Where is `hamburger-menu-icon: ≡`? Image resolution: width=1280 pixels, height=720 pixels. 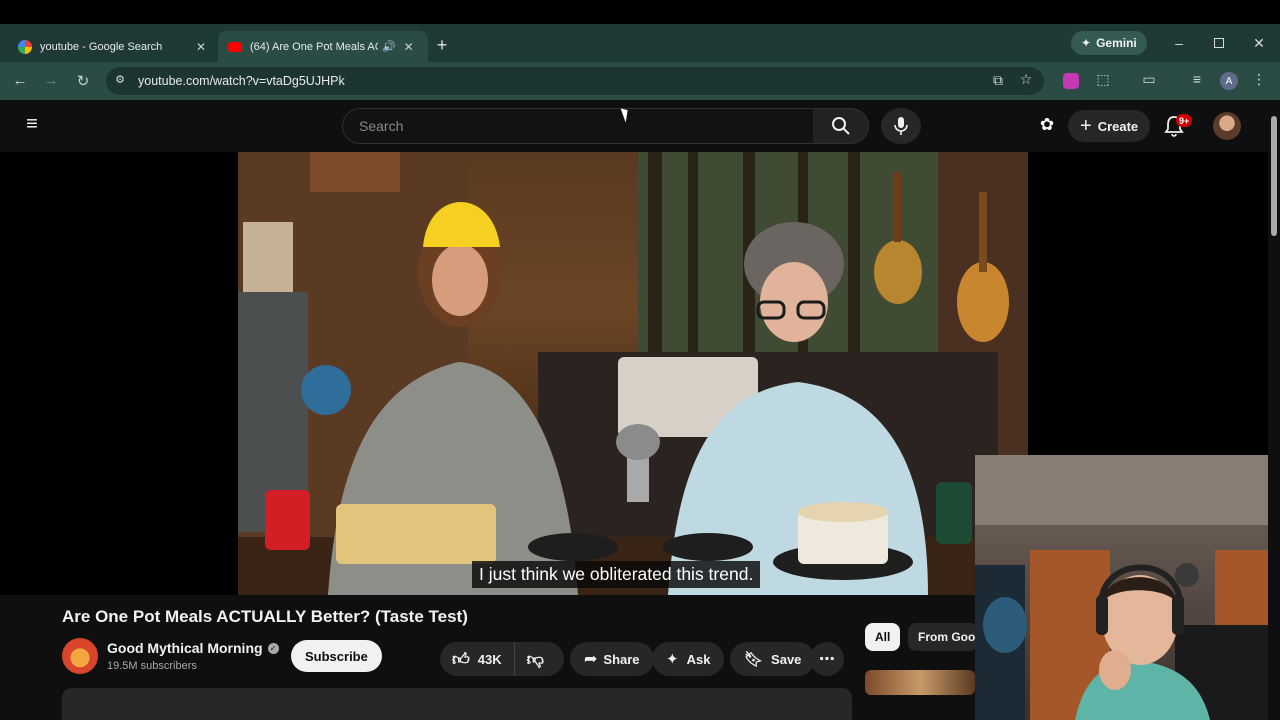 hamburger-menu-icon: ≡ is located at coordinates (32, 124).